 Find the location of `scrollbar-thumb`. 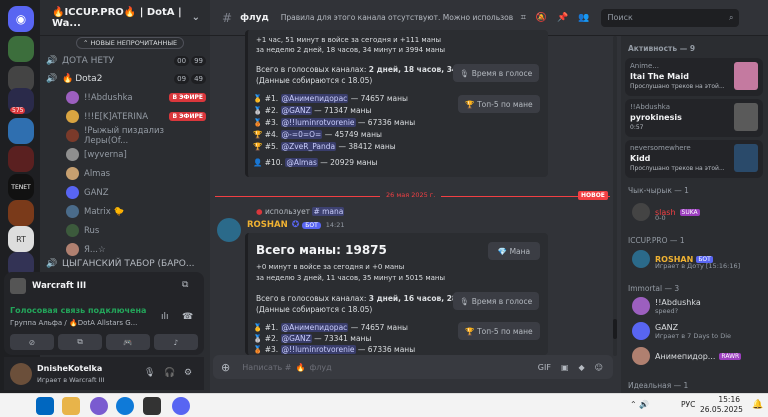

scrollbar-thumb is located at coordinates (615, 329).